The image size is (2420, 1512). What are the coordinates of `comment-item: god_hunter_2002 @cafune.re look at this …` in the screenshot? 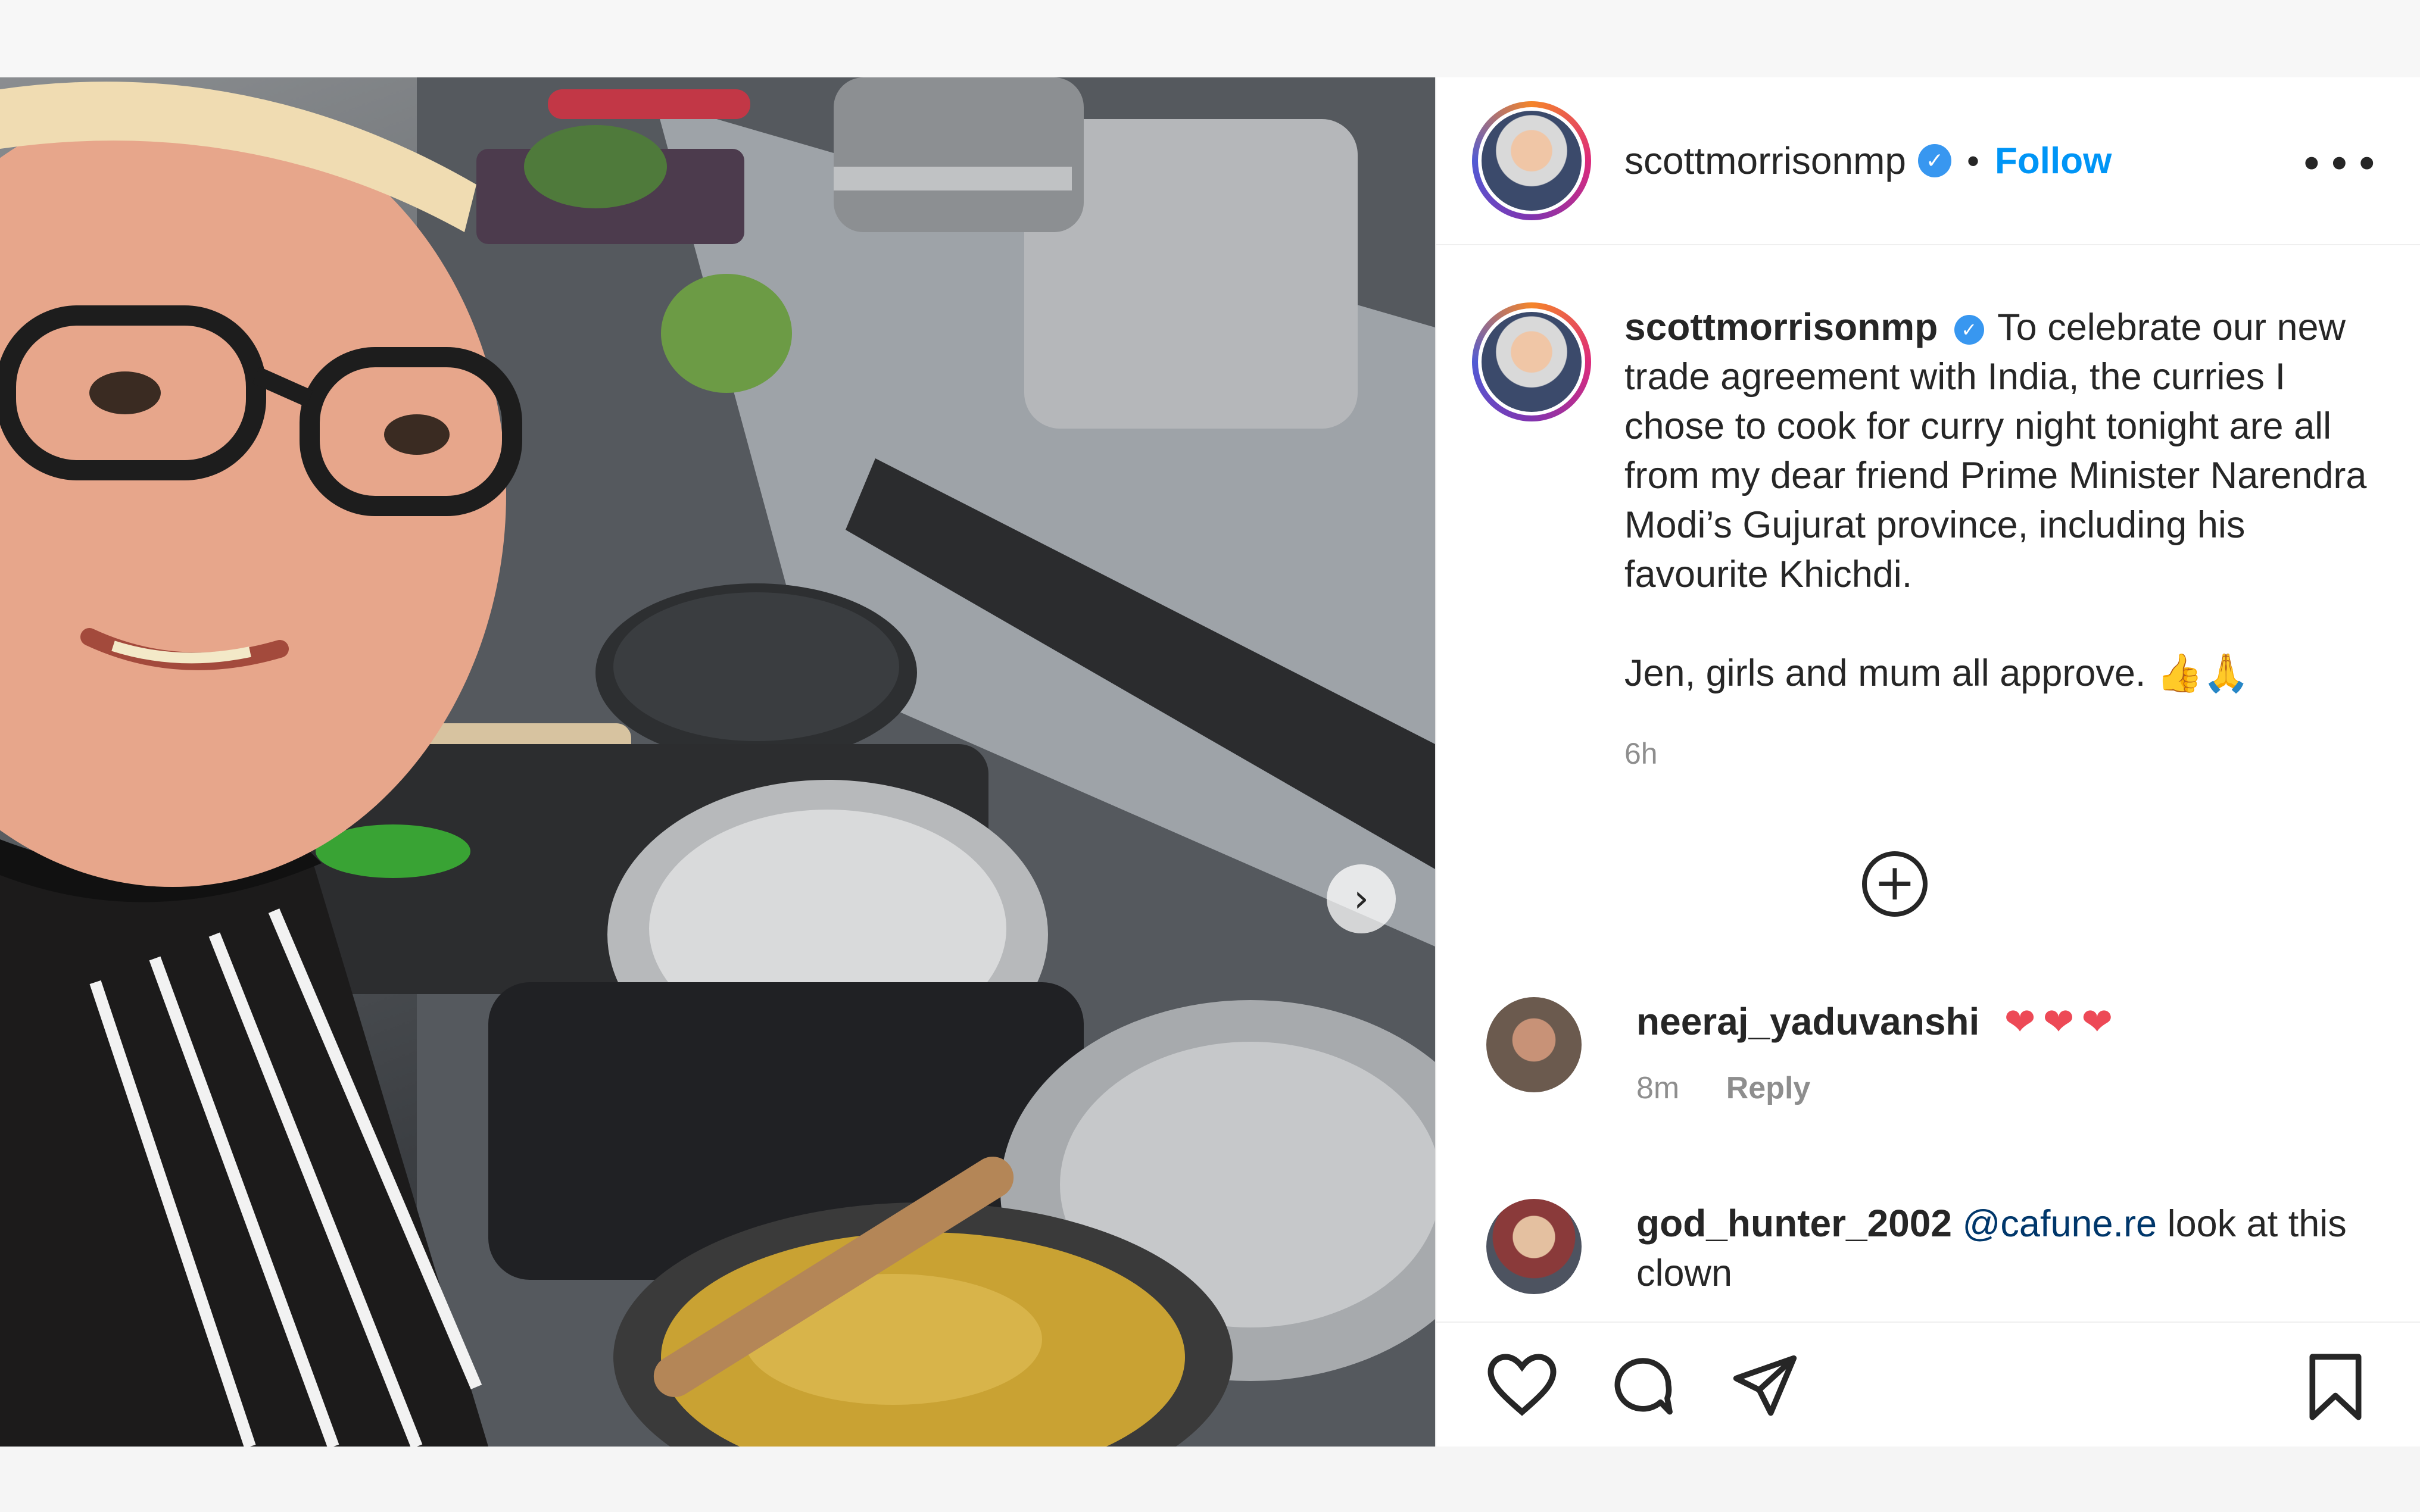 It's located at (1939, 1248).